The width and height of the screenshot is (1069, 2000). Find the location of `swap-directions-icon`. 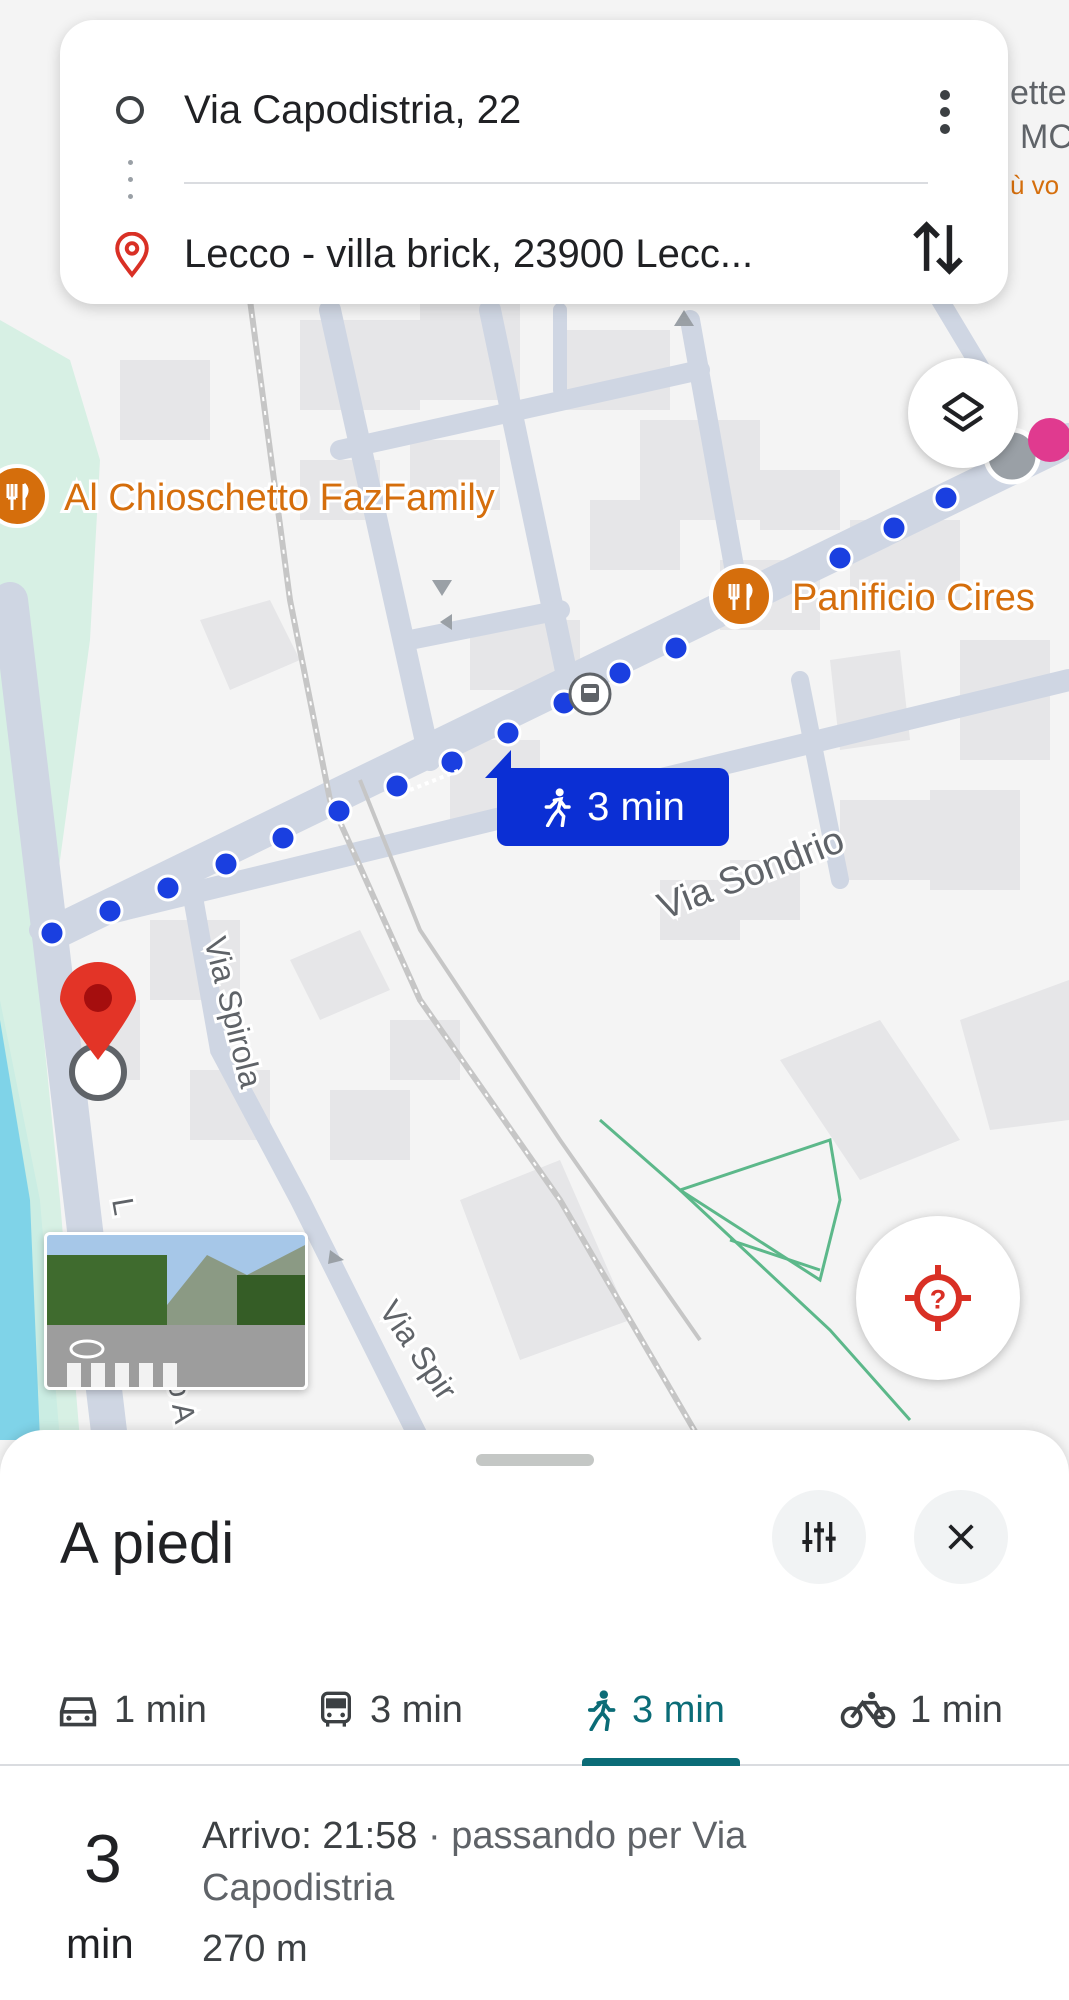

swap-directions-icon is located at coordinates (938, 248).